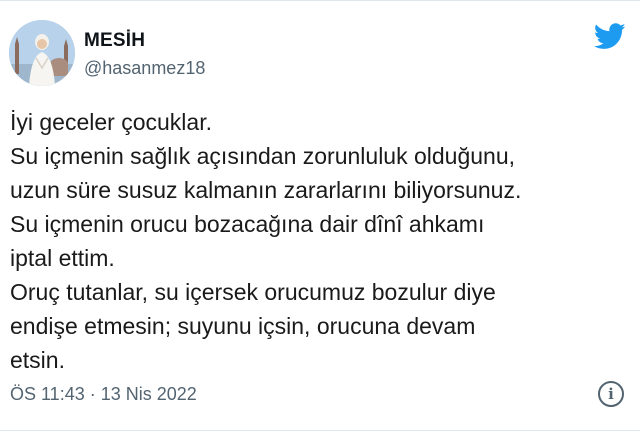 The width and height of the screenshot is (640, 431). I want to click on tweet-timestamp: ÖS 11:43 · 13 Nis 2022, so click(103, 394).